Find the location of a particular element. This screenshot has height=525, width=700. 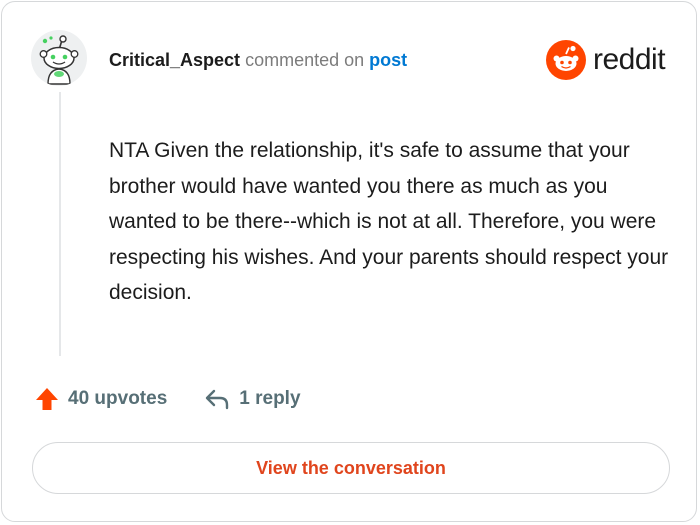

upvote-count: 40 upvotes is located at coordinates (118, 398).